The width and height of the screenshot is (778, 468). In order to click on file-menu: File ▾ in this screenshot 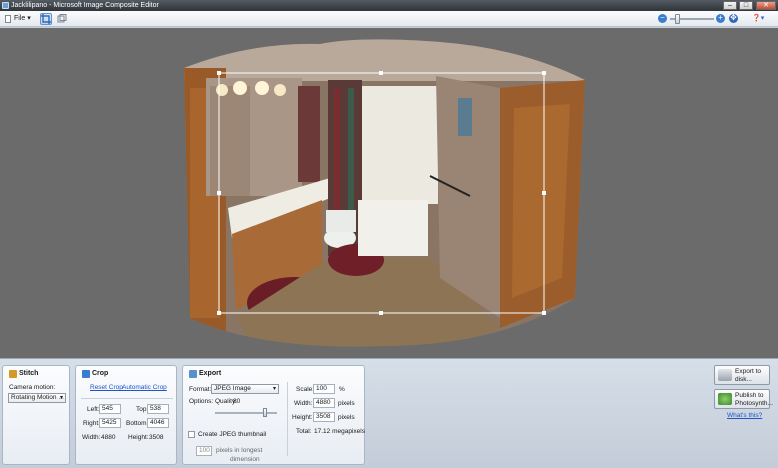, I will do `click(19, 19)`.